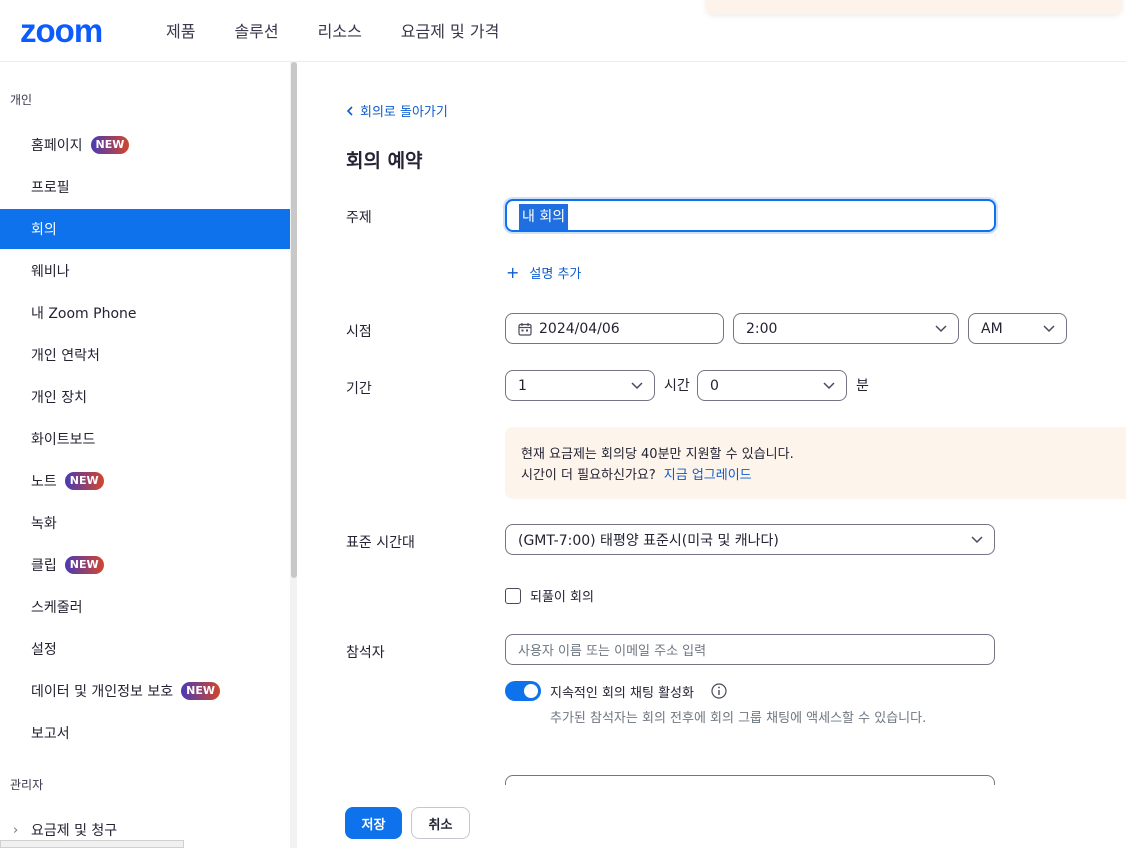  What do you see at coordinates (579, 328) in the screenshot?
I see `date-value: 2024/04/06` at bounding box center [579, 328].